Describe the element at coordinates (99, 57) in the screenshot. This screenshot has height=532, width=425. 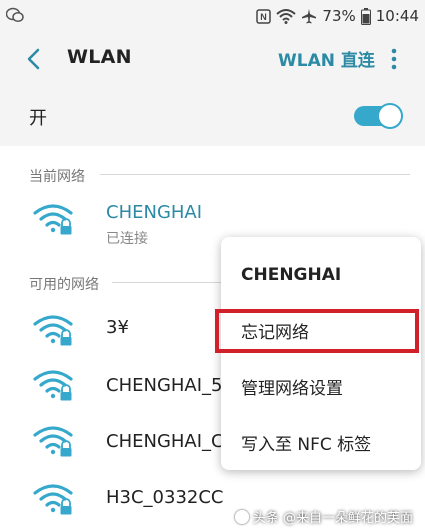
I see `page-title: WLAN` at that location.